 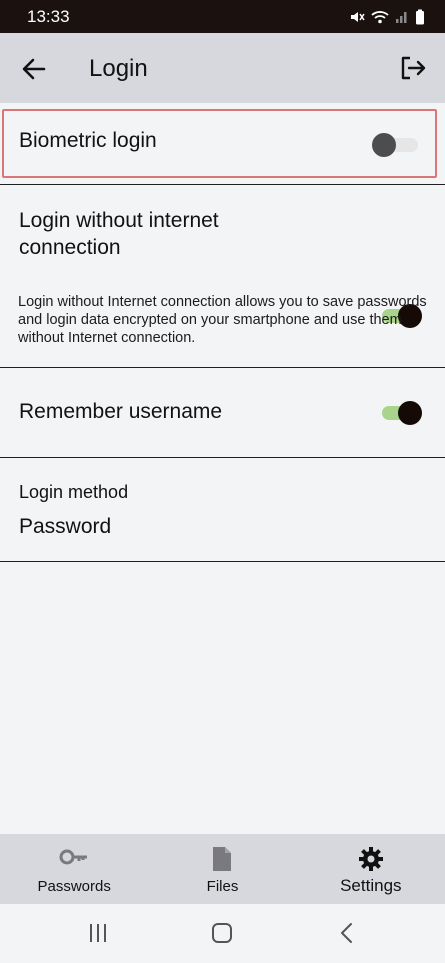 I want to click on login-method-value: Password, so click(x=65, y=526).